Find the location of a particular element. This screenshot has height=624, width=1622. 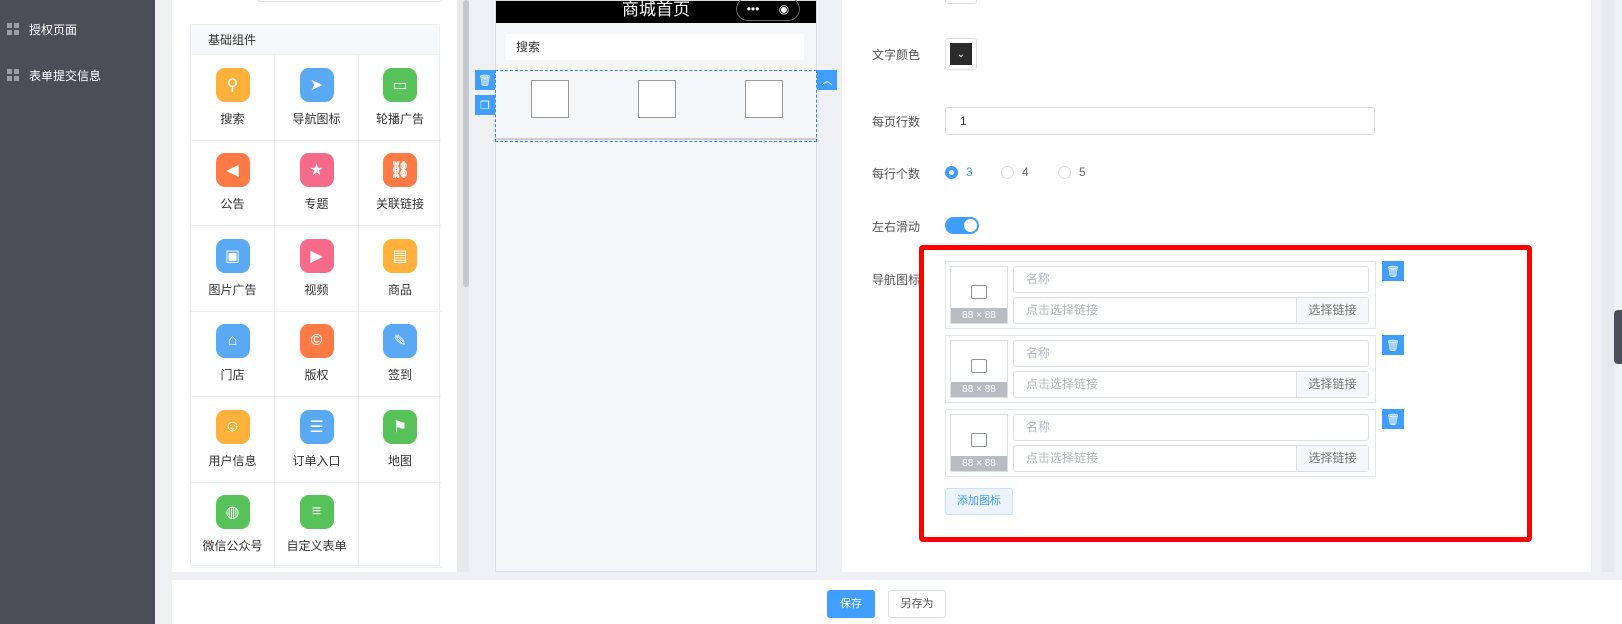

close-target-icon: ◉ is located at coordinates (784, 9).